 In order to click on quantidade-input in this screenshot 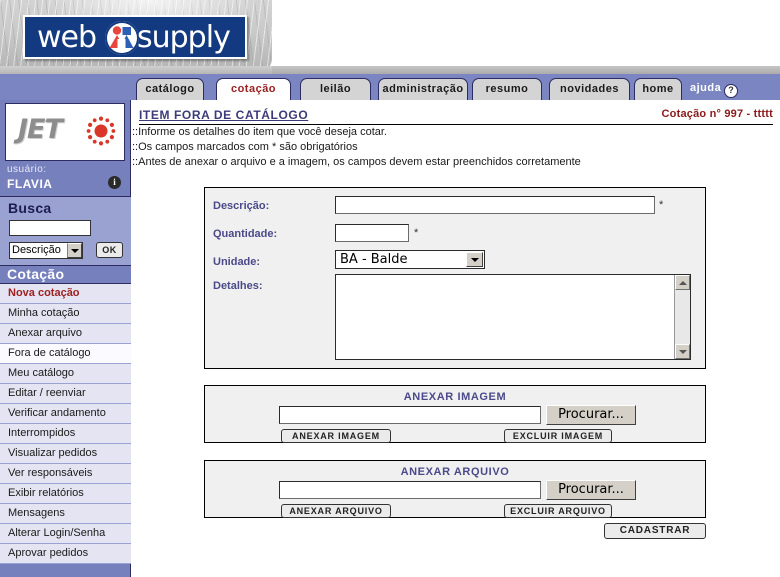, I will do `click(372, 233)`.